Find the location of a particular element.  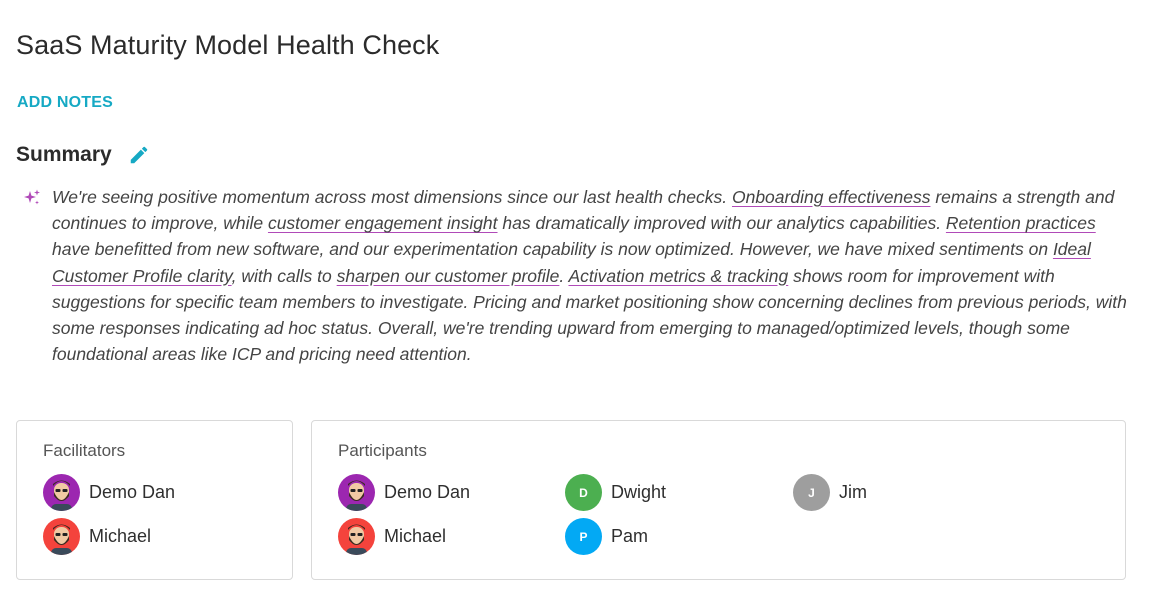

facilitator-item: Michael is located at coordinates (97, 536).